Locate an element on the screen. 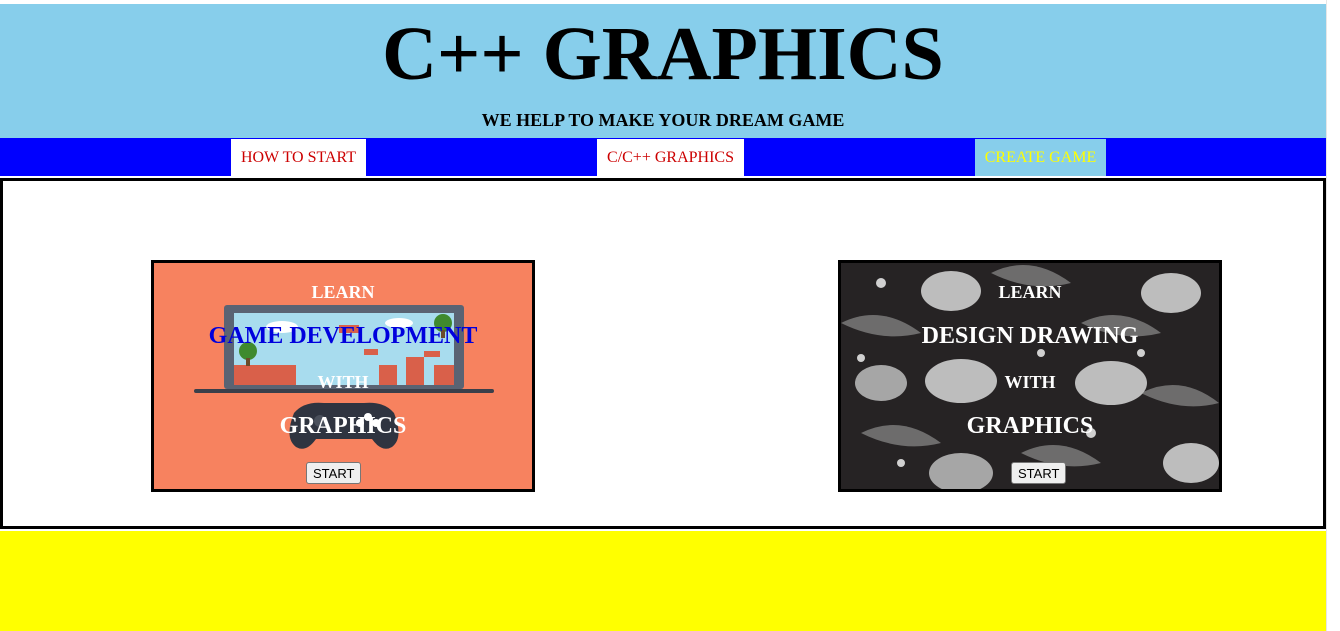  page-scrollbar is located at coordinates (1333, 315).